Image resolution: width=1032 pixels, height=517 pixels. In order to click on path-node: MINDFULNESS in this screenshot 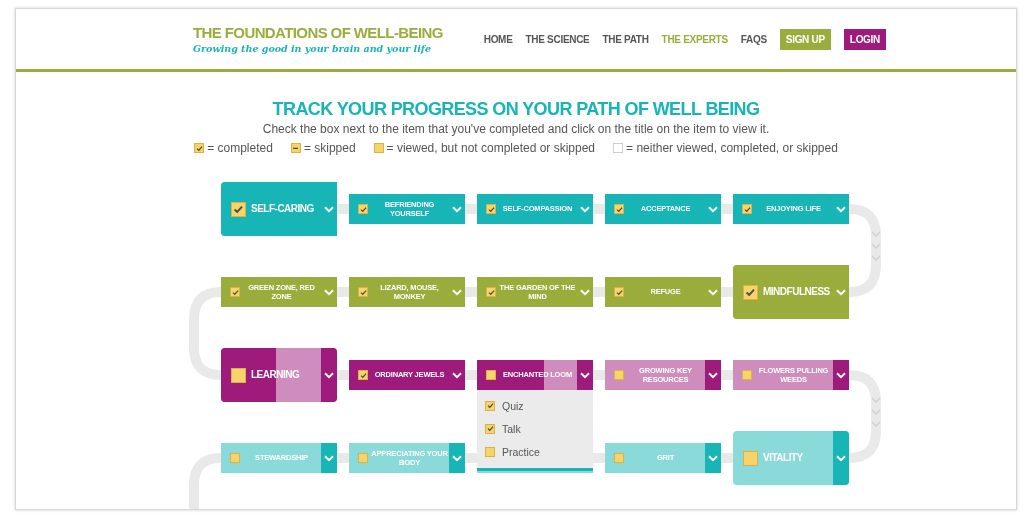, I will do `click(791, 292)`.